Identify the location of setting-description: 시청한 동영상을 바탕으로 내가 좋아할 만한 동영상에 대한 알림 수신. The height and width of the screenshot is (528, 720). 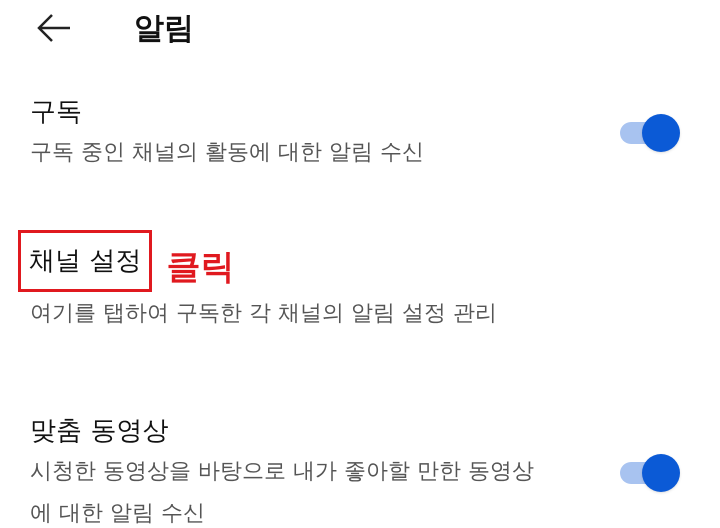
(282, 493).